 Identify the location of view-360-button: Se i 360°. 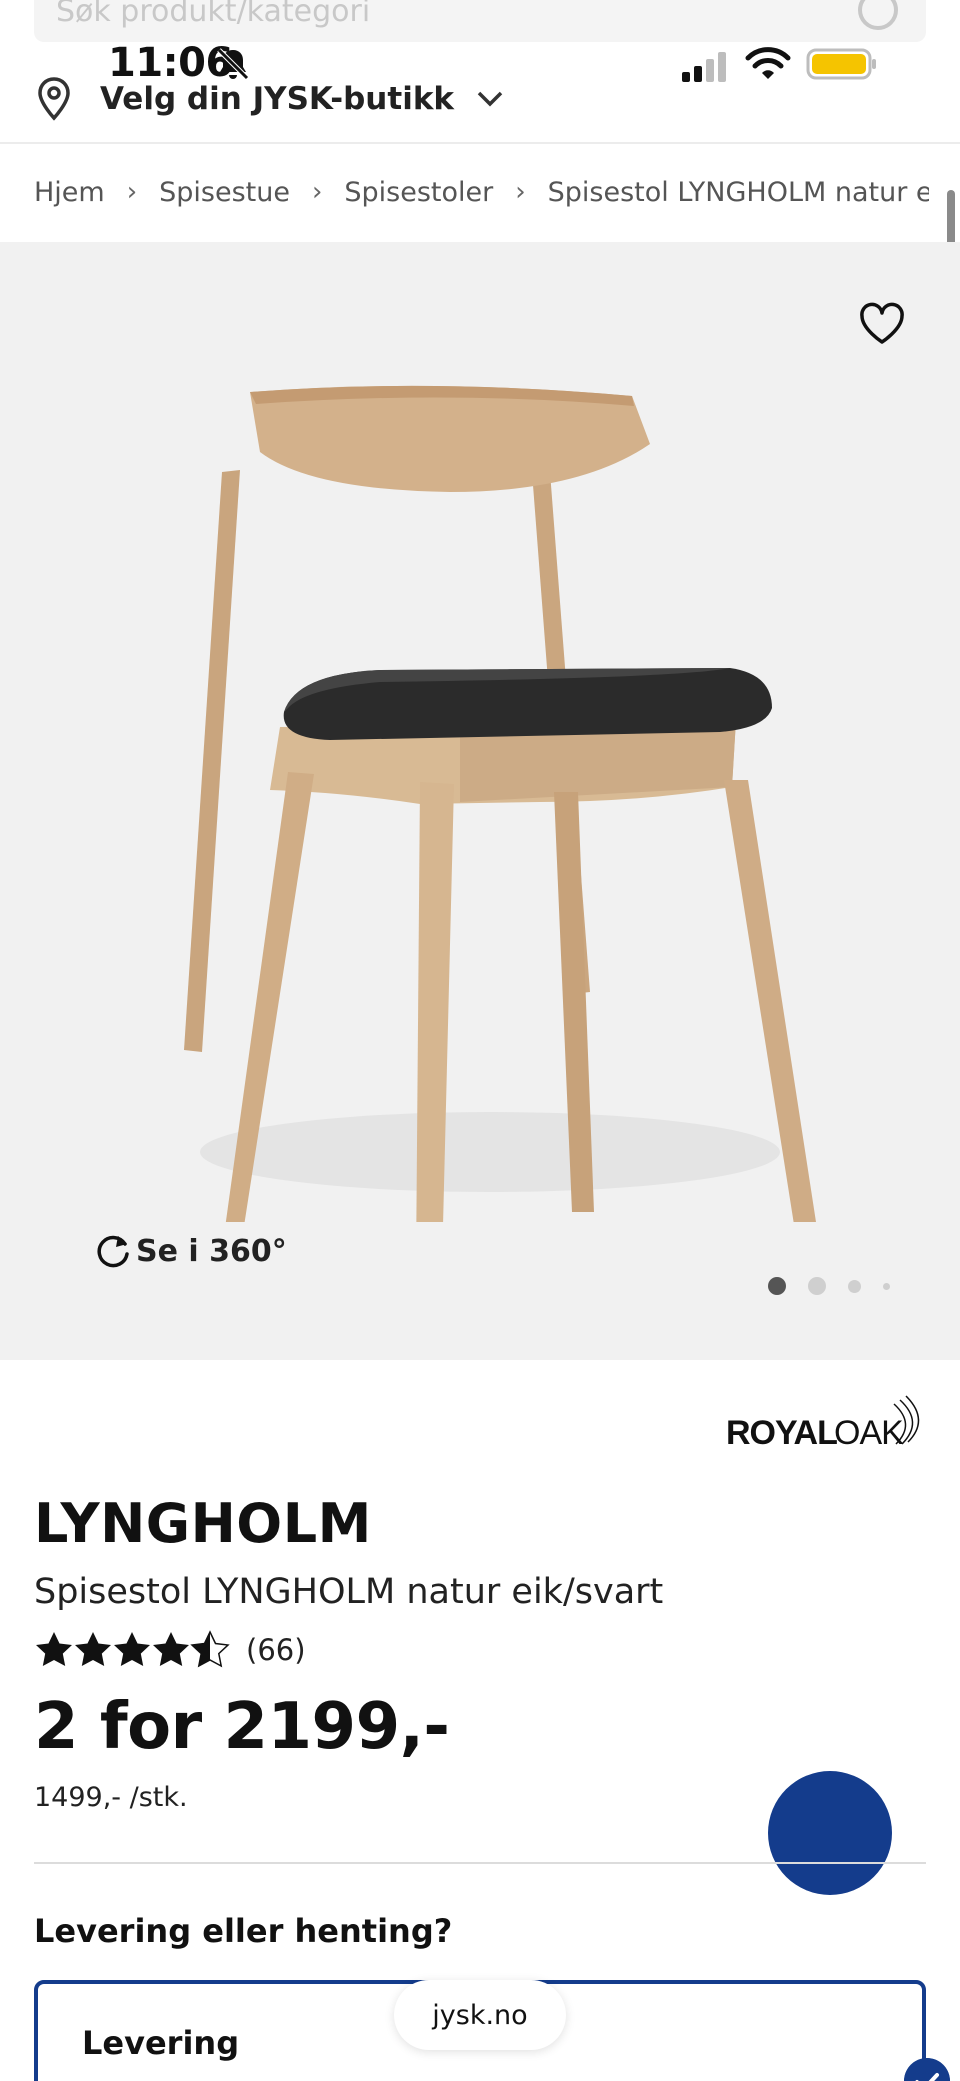
(190, 1251).